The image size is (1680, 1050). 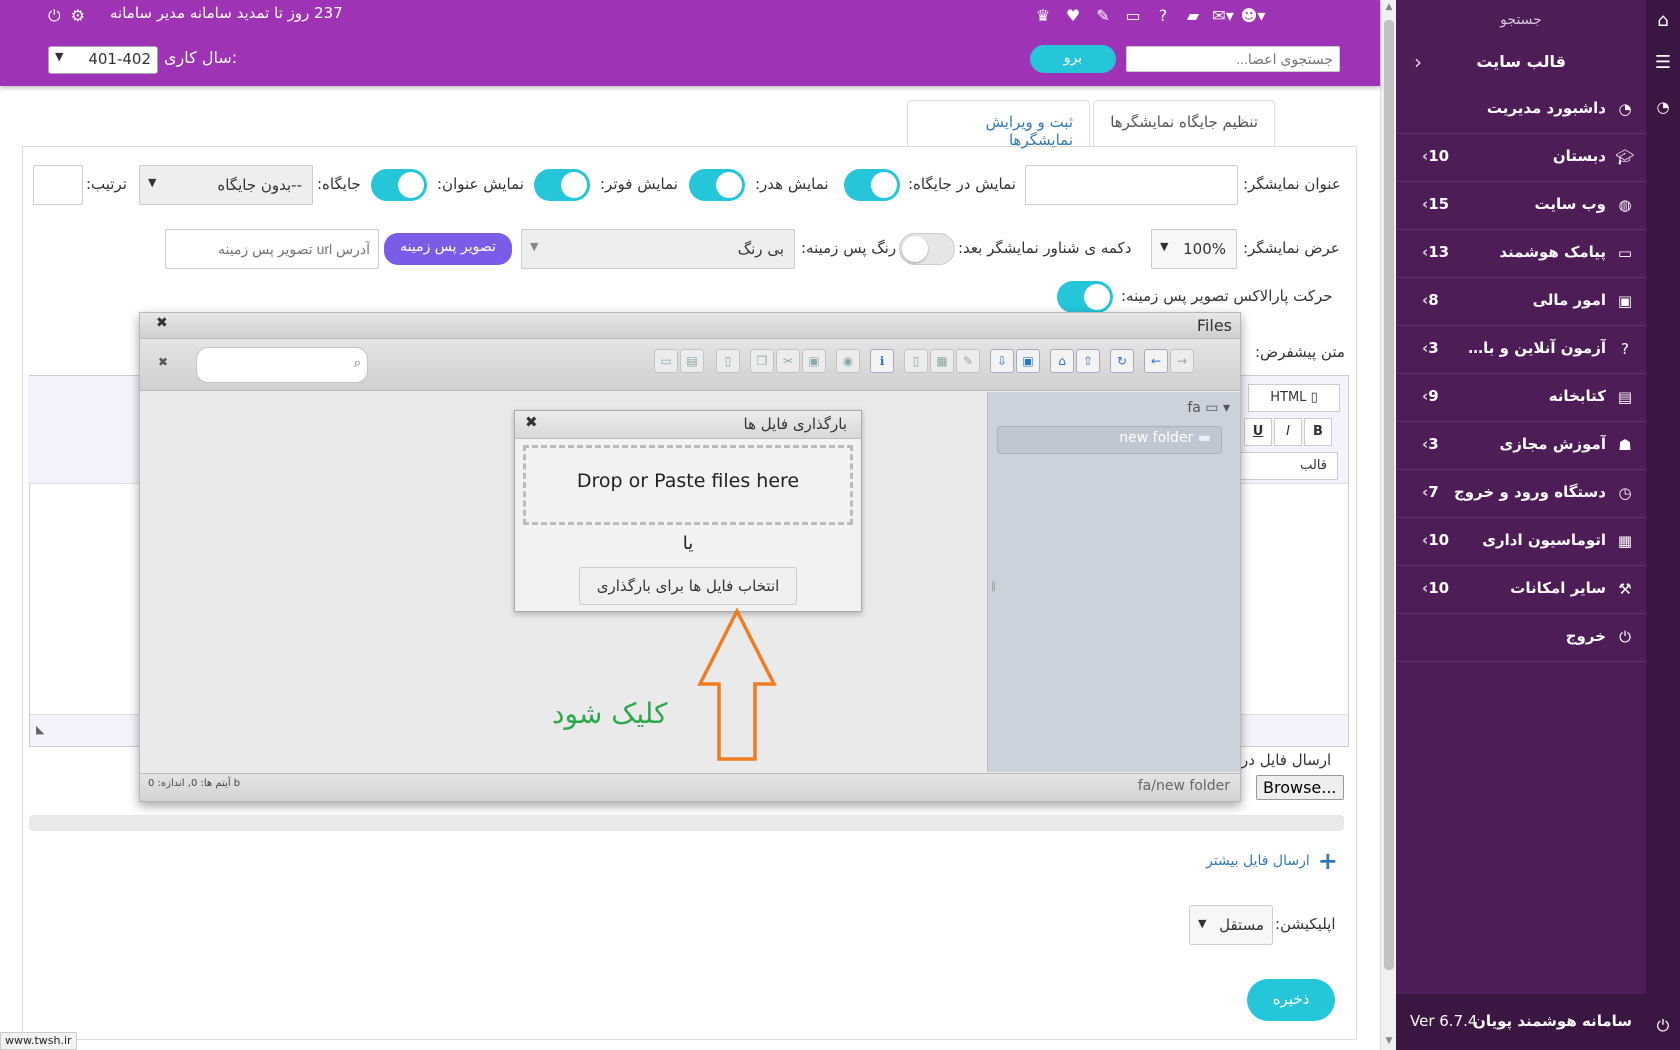 I want to click on paste-icon: ▣, so click(x=814, y=361).